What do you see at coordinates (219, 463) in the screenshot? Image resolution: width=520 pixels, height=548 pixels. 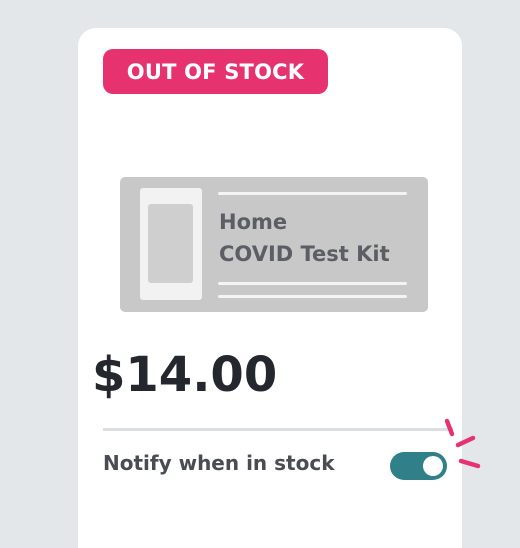 I see `notify-label: Notify when in stock` at bounding box center [219, 463].